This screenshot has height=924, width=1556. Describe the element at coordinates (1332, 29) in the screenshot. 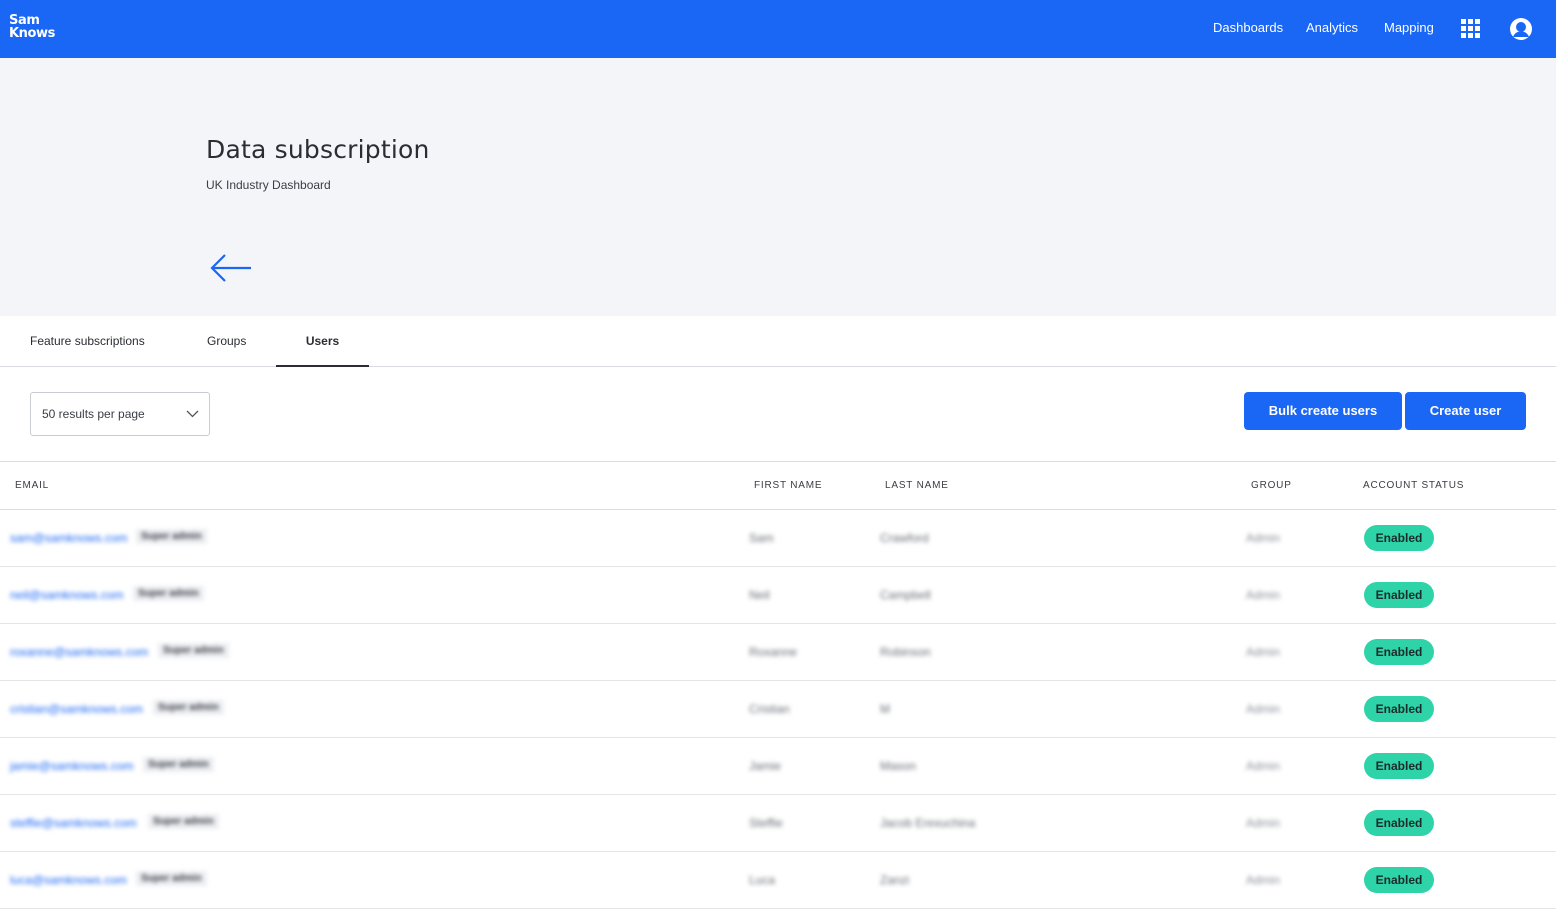

I see `nav-analytics: Analytics` at that location.